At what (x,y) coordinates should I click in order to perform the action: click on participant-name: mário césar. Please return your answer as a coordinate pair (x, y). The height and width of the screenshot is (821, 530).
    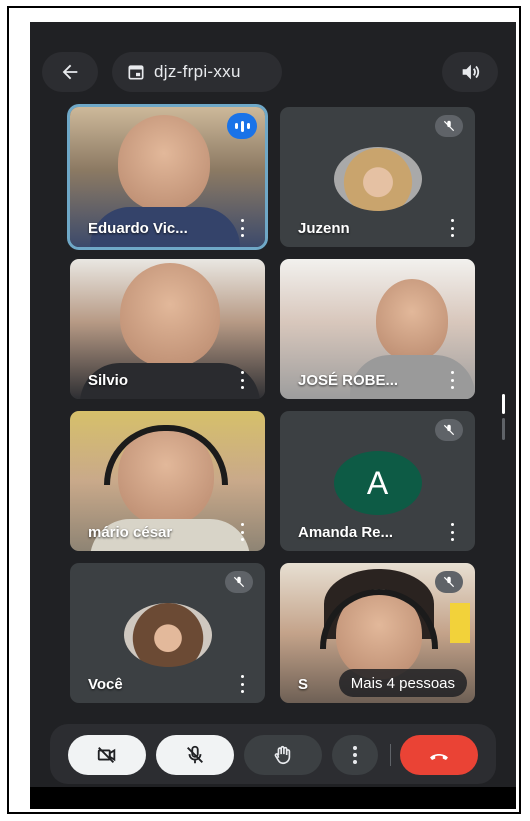
    Looking at the image, I should click on (130, 532).